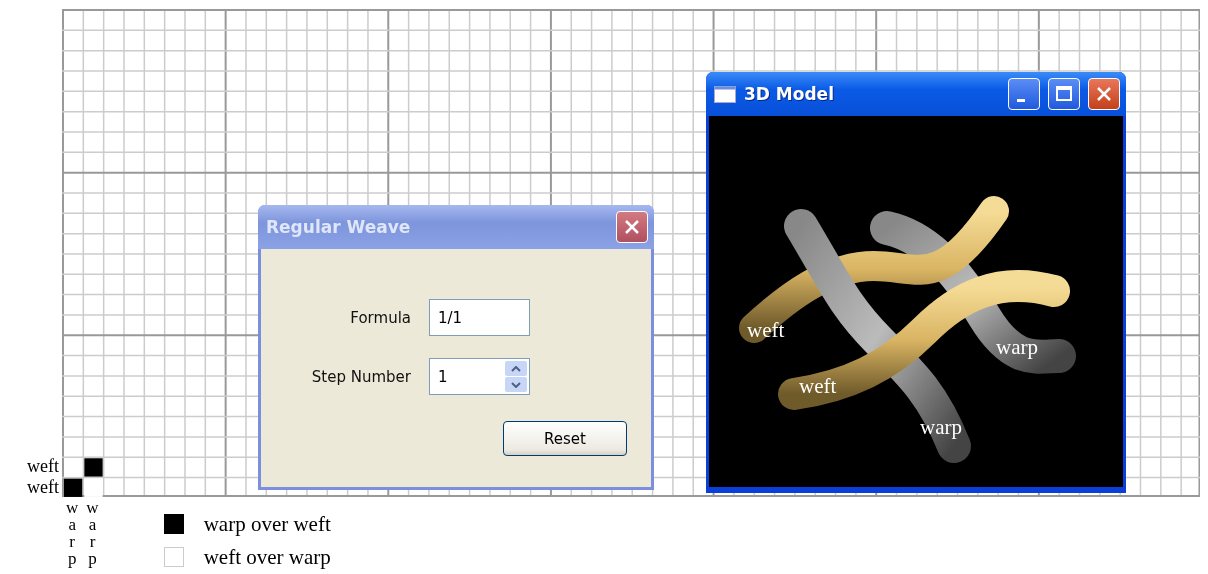 This screenshot has height=574, width=1208. I want to click on minimize-icon, so click(1021, 100).